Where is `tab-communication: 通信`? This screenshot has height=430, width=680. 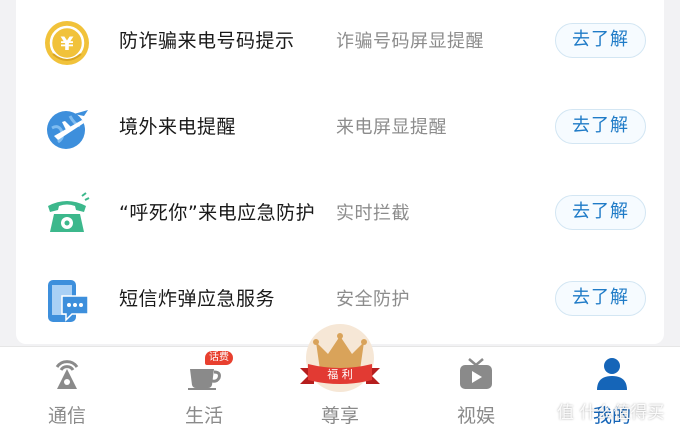 tab-communication: 通信 is located at coordinates (67, 388).